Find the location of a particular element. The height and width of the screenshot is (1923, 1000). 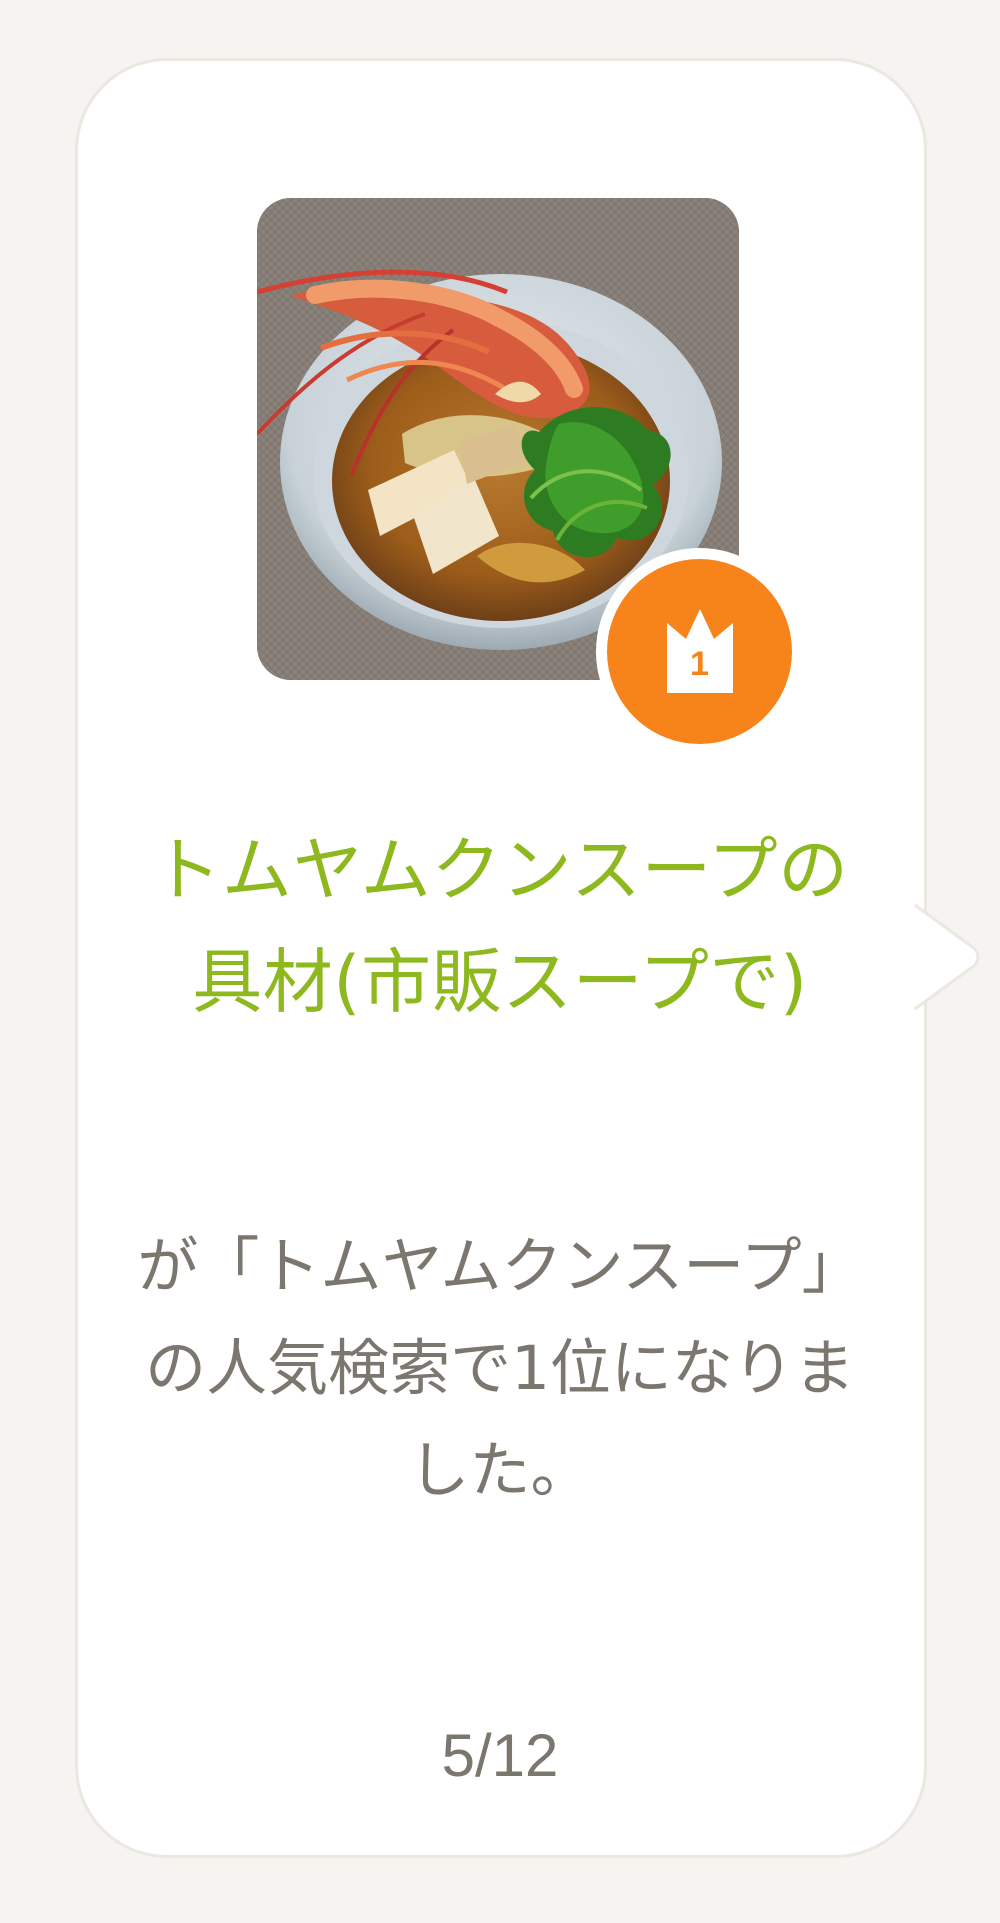

rank-number: 1 is located at coordinates (699, 664).